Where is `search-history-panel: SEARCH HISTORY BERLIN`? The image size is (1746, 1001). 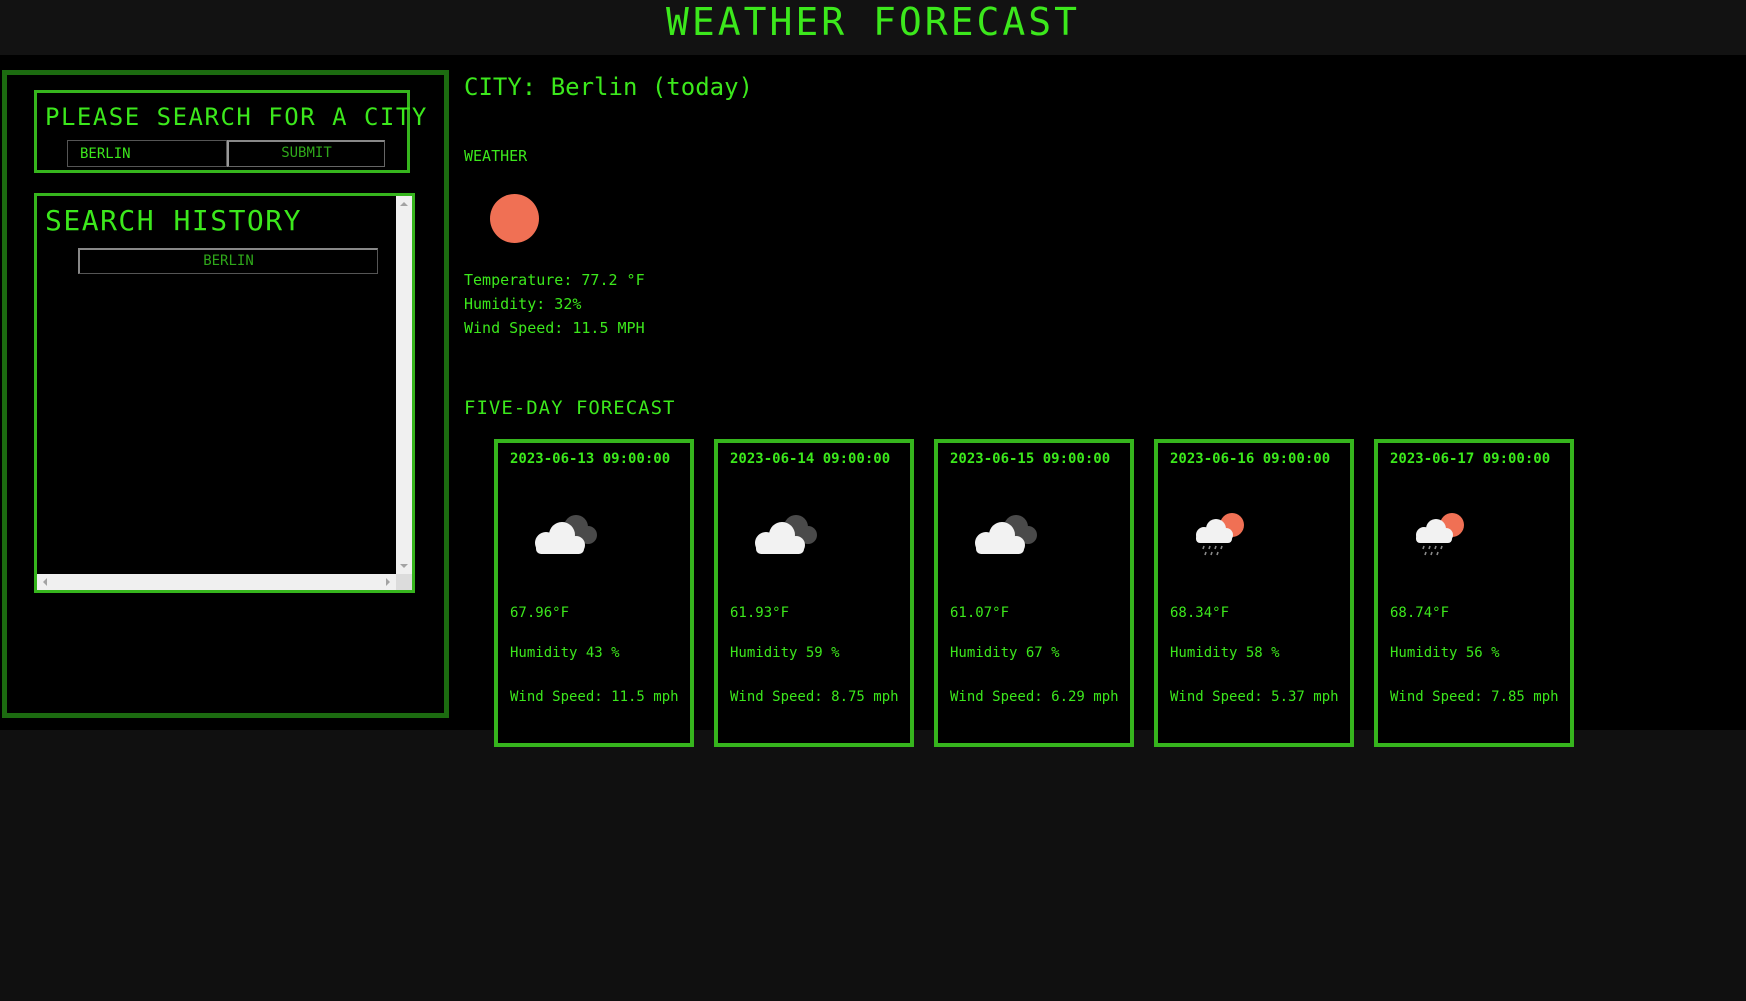 search-history-panel: SEARCH HISTORY BERLIN is located at coordinates (224, 393).